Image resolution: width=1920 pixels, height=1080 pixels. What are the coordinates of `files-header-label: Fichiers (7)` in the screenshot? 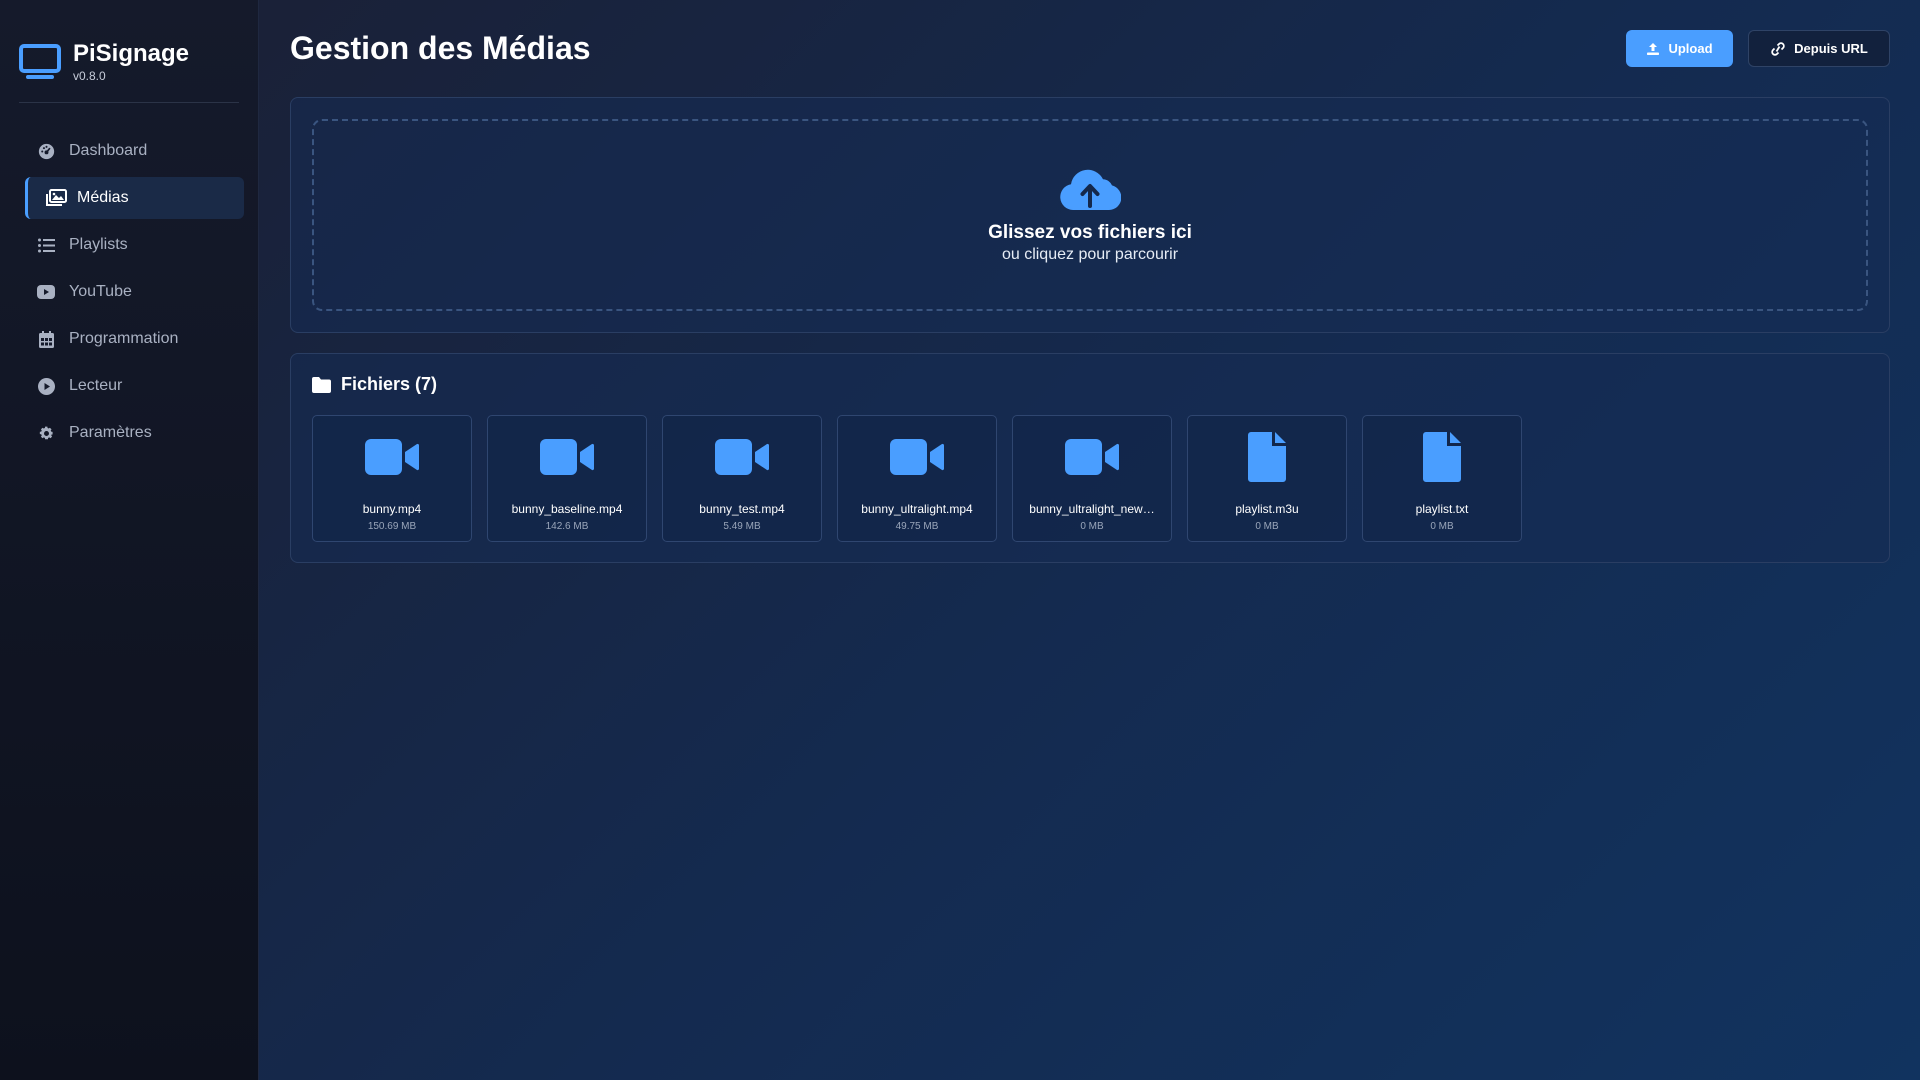 It's located at (389, 384).